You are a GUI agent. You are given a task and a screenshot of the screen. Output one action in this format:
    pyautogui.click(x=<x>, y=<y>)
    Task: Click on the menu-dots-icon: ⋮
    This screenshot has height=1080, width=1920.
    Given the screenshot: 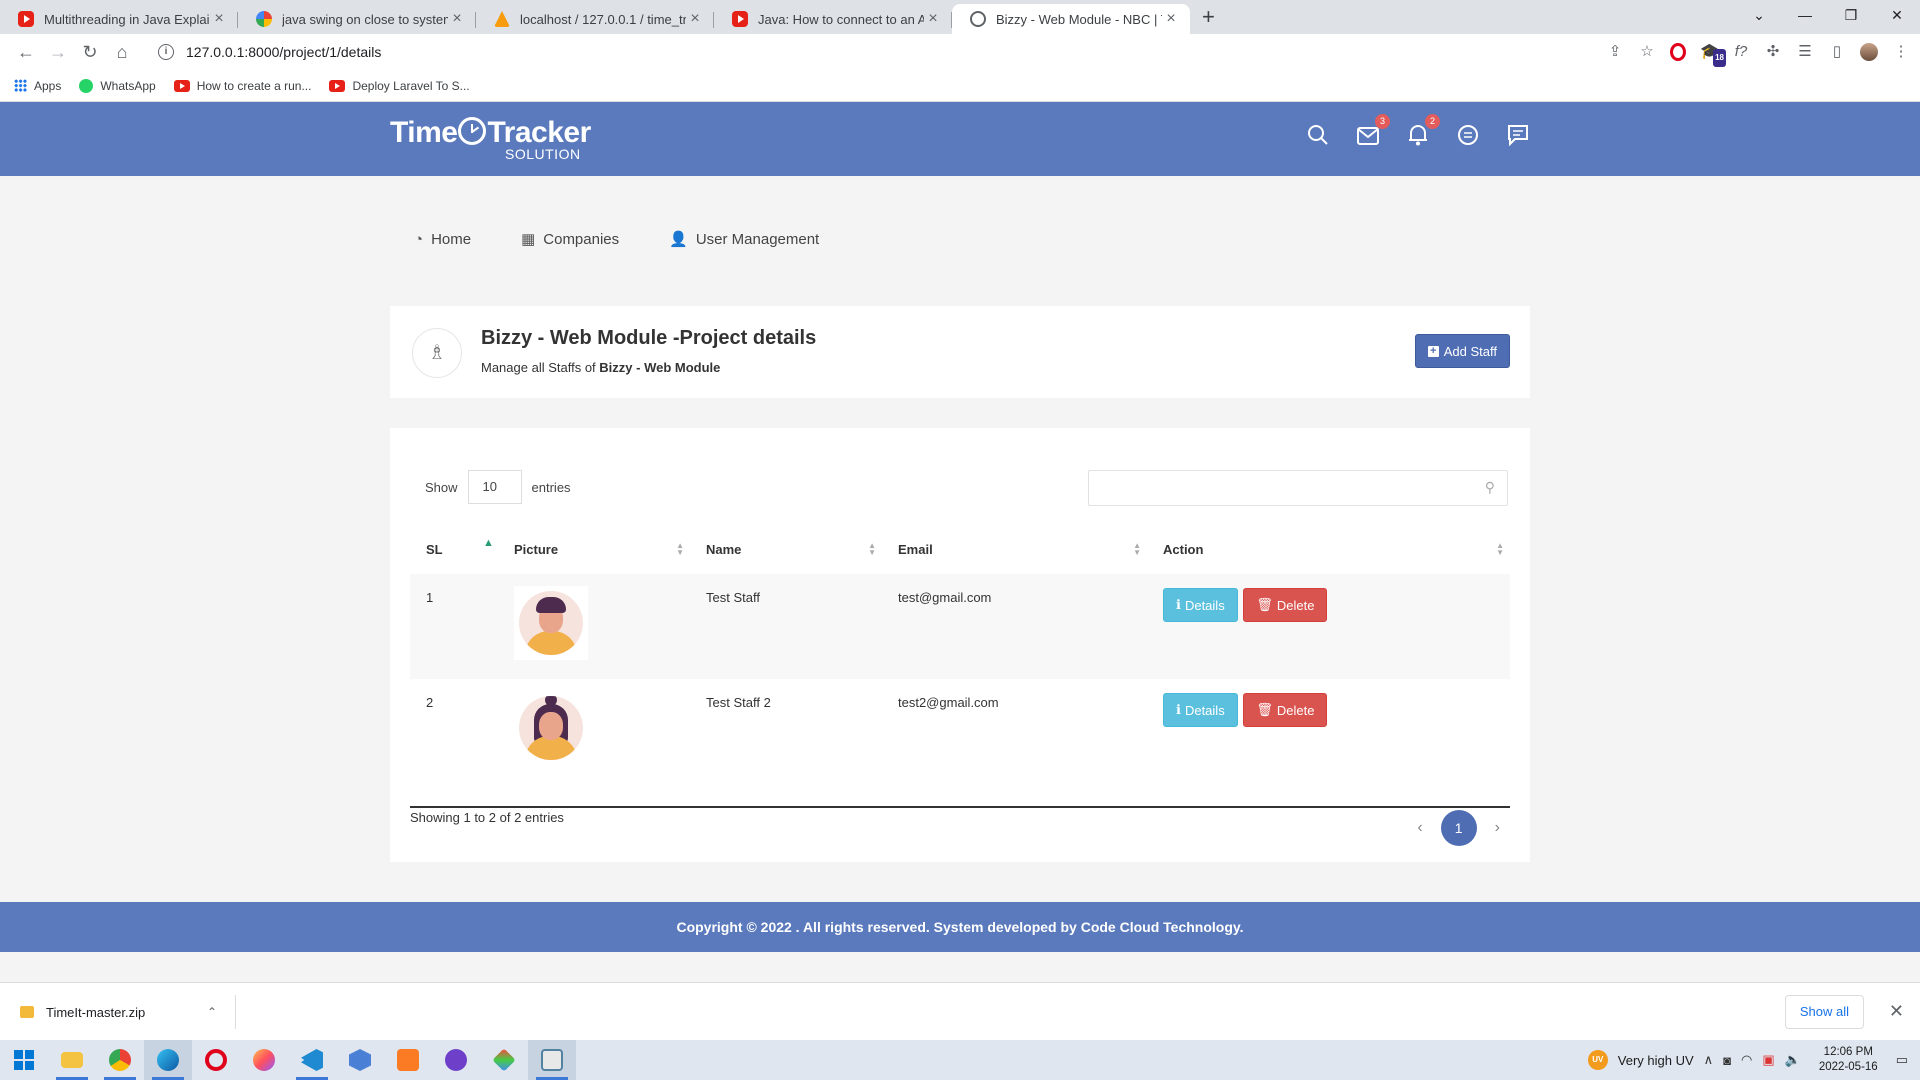 What is the action you would take?
    pyautogui.click(x=1901, y=52)
    